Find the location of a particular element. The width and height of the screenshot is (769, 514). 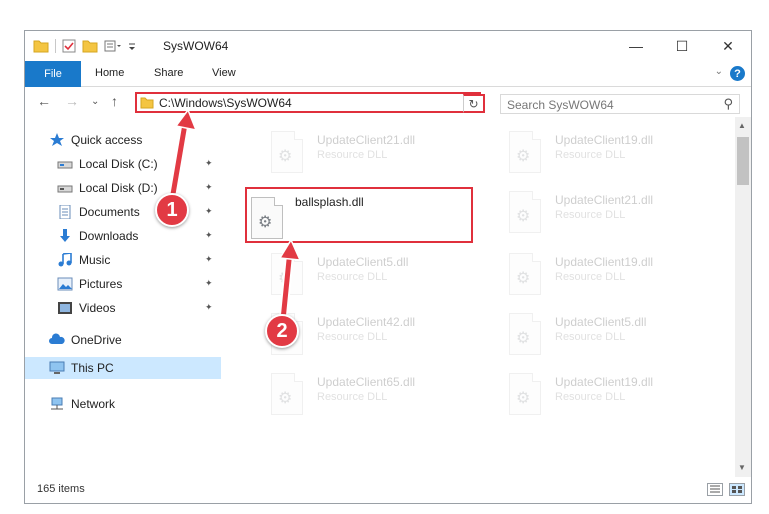

customize-toolbar-icon is located at coordinates (132, 46).